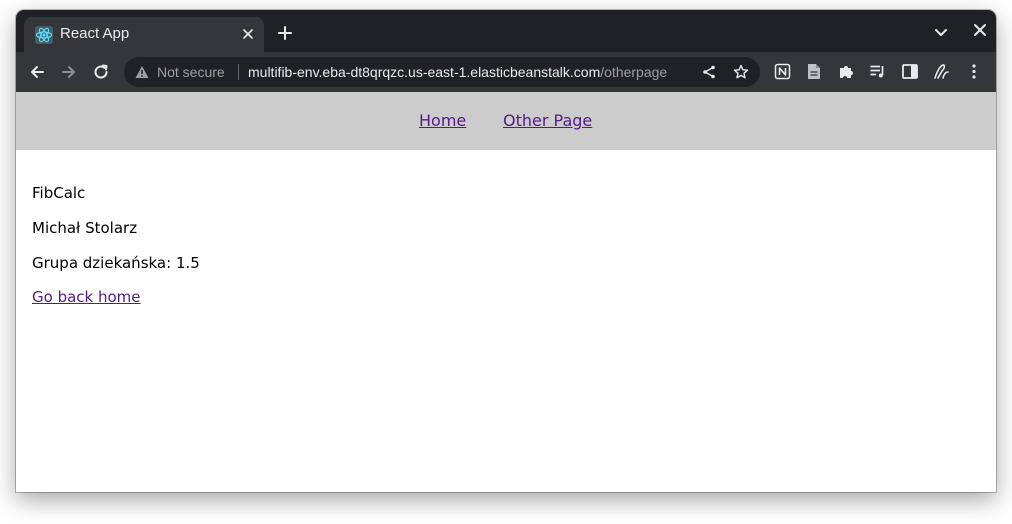 This screenshot has height=524, width=1012. What do you see at coordinates (248, 34) in the screenshot?
I see `close-tab-icon` at bounding box center [248, 34].